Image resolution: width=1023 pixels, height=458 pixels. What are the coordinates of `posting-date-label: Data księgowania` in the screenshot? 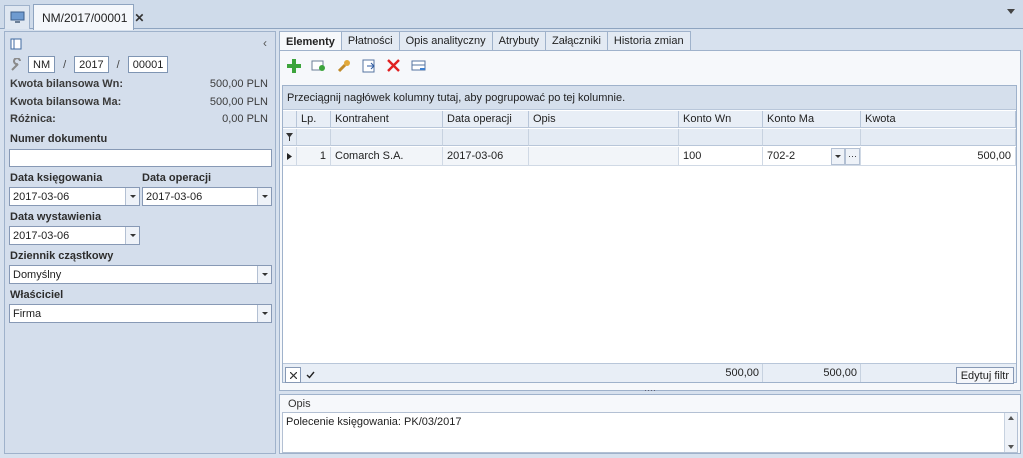 It's located at (56, 178).